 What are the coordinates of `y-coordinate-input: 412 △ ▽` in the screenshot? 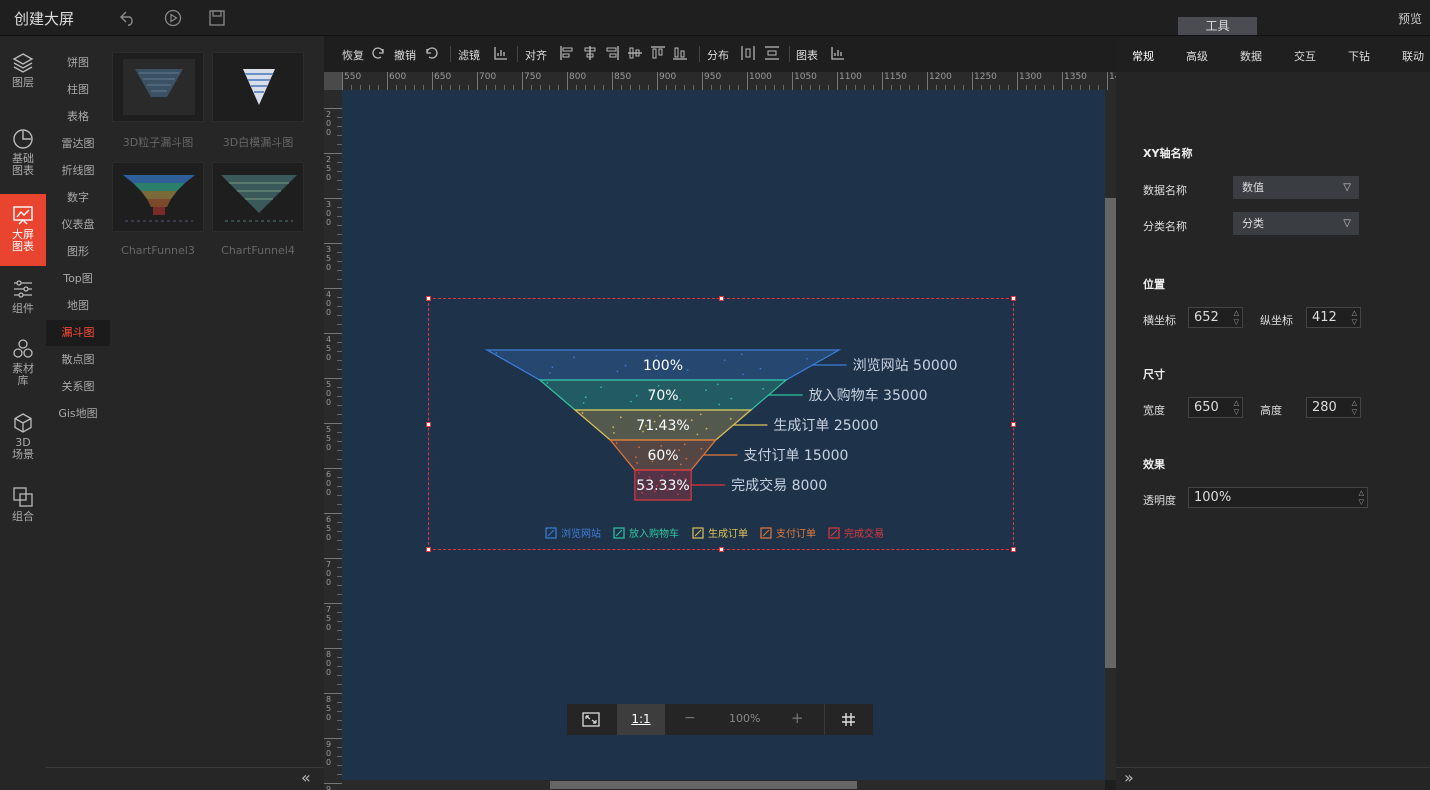 It's located at (1333, 317).